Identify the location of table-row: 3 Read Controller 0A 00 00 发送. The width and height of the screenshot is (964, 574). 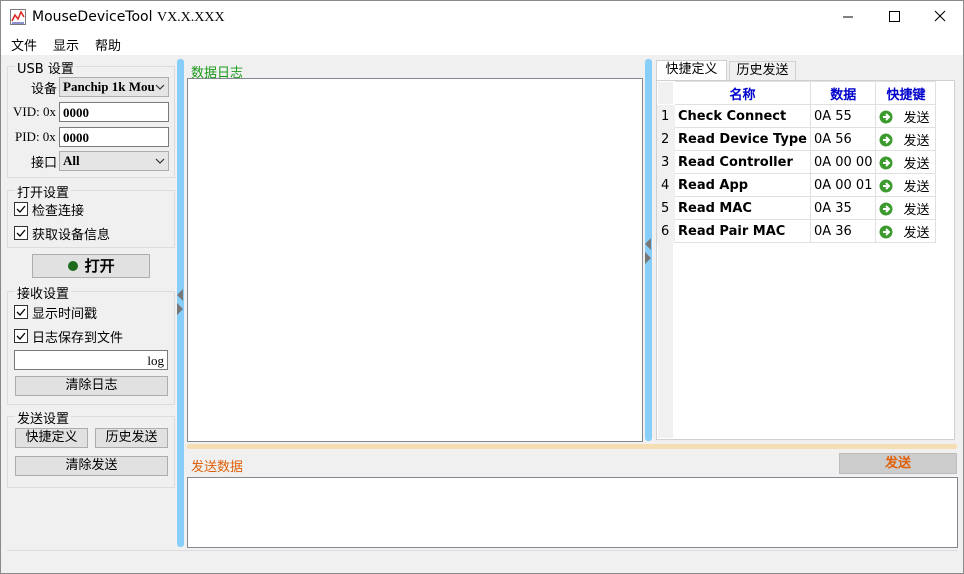
(797, 162).